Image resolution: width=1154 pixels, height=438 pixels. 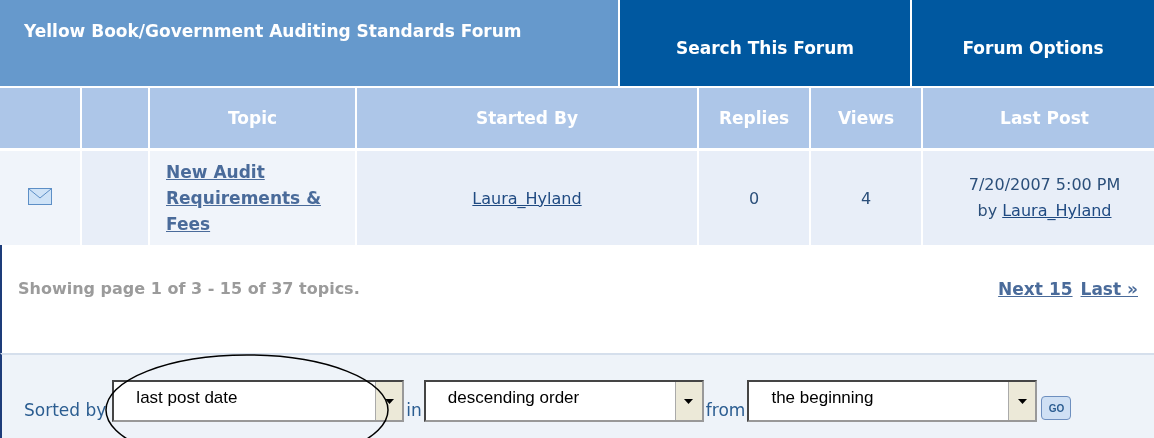 I want to click on last-post-date: 7/20/2007 5:00 PM, so click(x=1044, y=184).